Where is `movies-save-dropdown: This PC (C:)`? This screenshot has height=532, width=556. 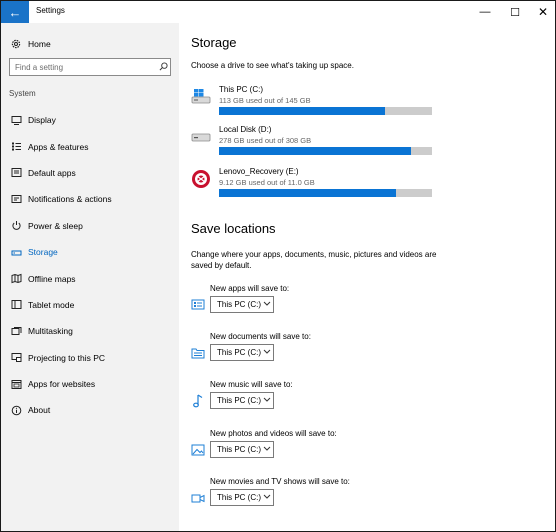 movies-save-dropdown: This PC (C:) is located at coordinates (242, 497).